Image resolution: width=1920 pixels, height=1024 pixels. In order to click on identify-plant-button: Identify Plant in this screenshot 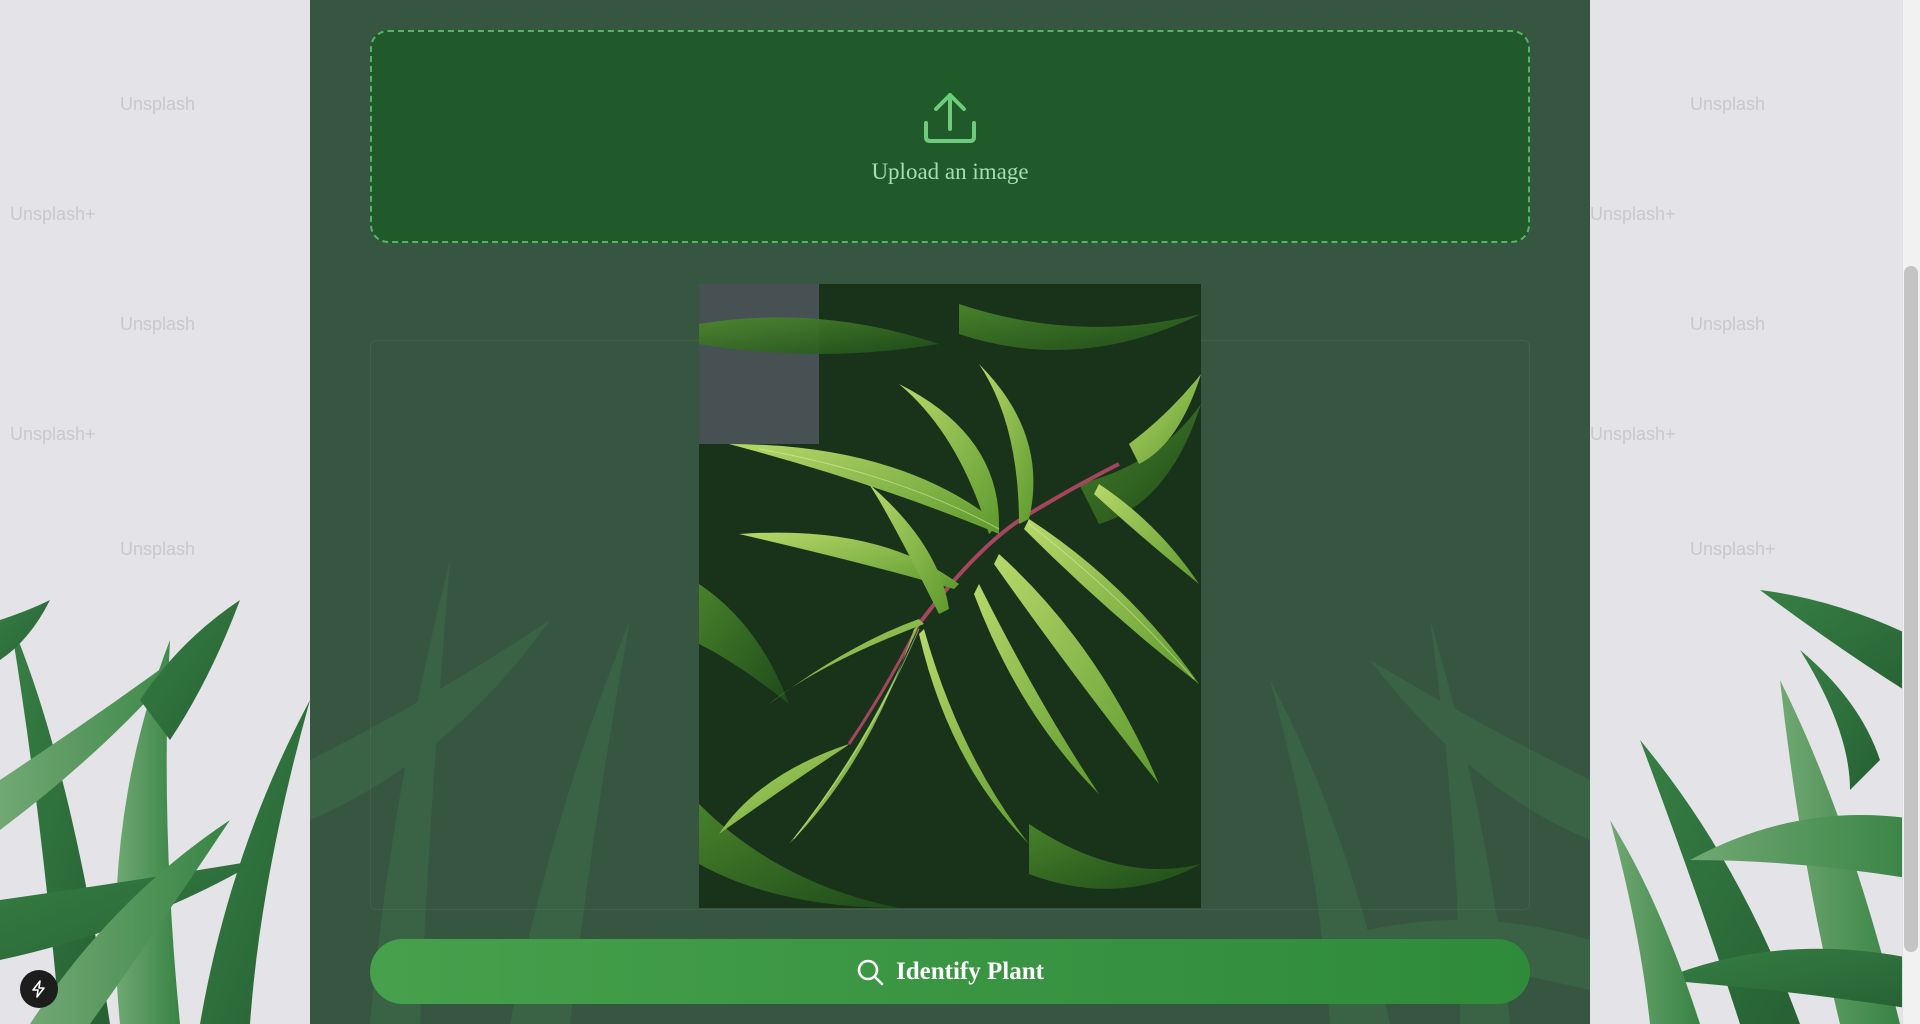, I will do `click(950, 971)`.